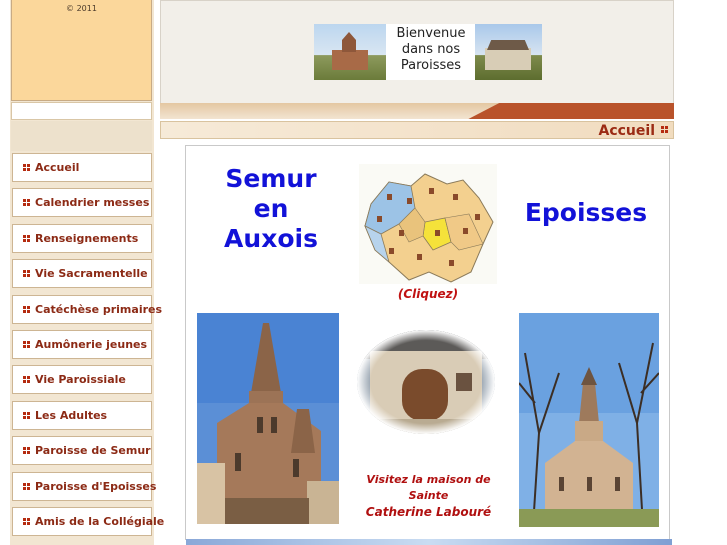 The height and width of the screenshot is (545, 727). I want to click on semur-line: en, so click(271, 208).